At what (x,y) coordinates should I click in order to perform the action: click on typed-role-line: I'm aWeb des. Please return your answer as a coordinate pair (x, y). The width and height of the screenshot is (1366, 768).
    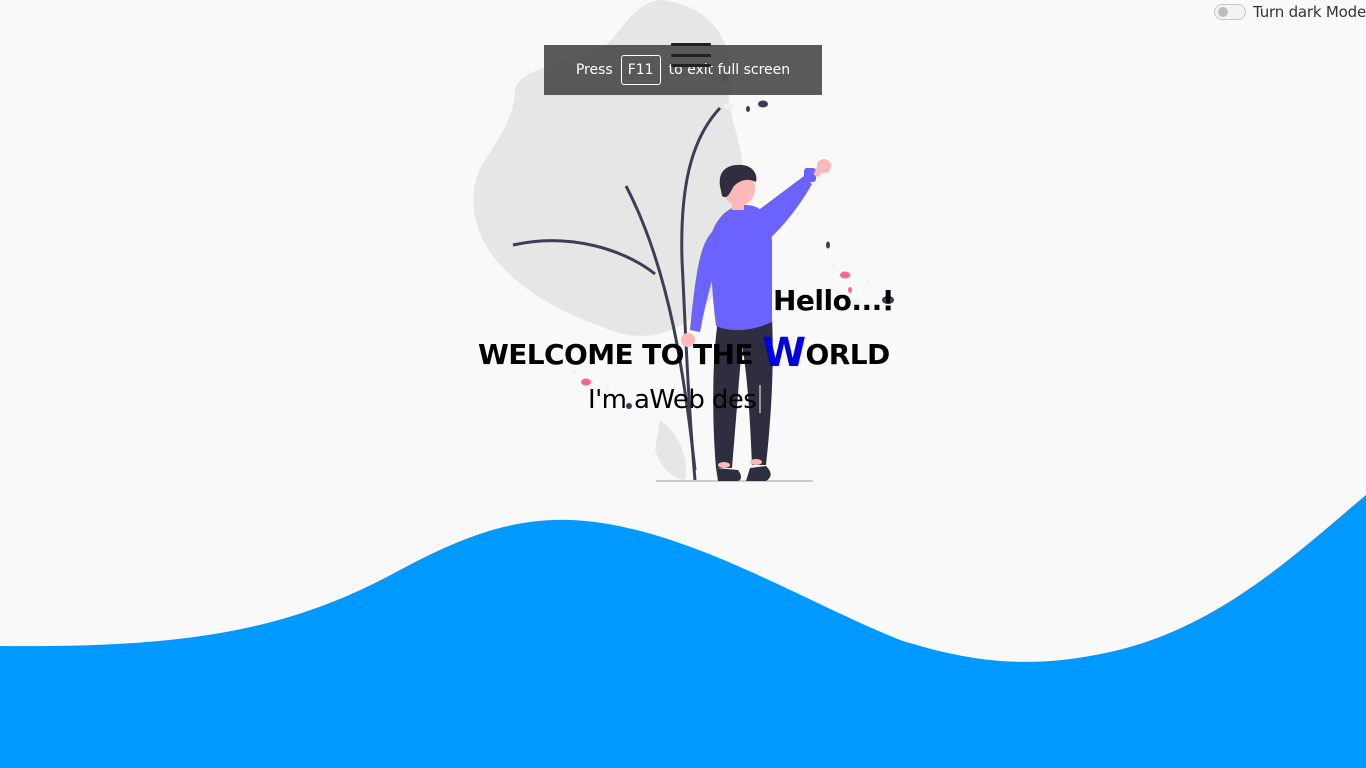
    Looking at the image, I should click on (675, 400).